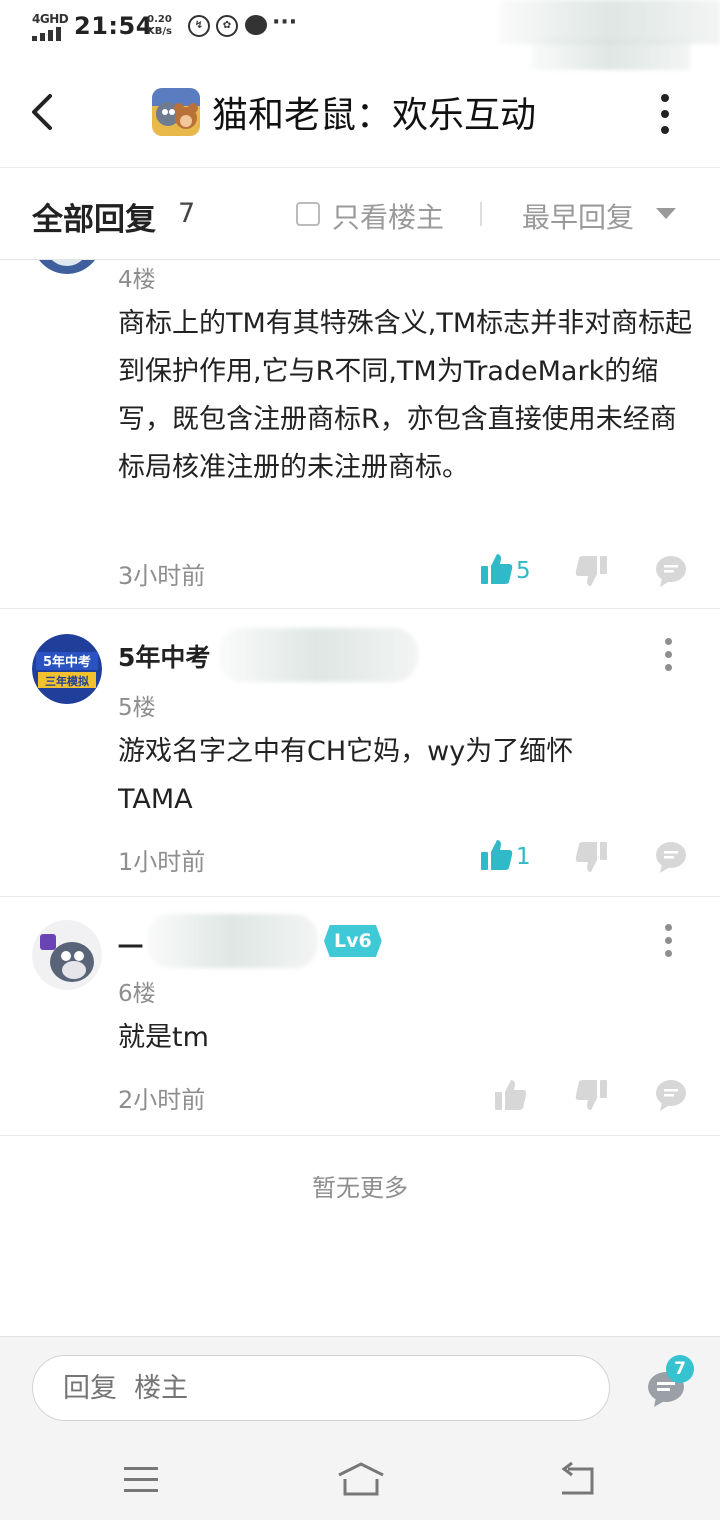 The width and height of the screenshot is (720, 1520). What do you see at coordinates (94, 220) in the screenshot?
I see `all-replies-title: 全部回复` at bounding box center [94, 220].